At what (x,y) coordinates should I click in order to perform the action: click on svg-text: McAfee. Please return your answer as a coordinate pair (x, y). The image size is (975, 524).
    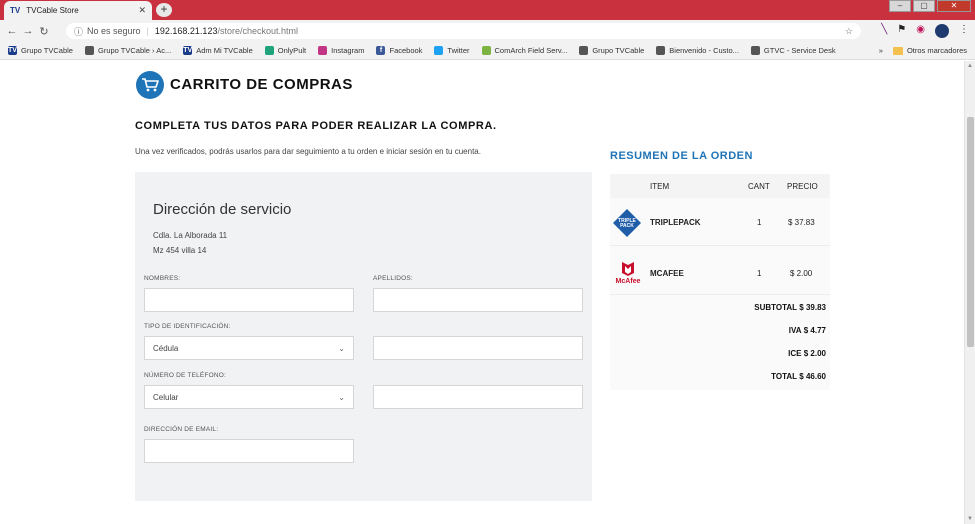
    Looking at the image, I should click on (628, 281).